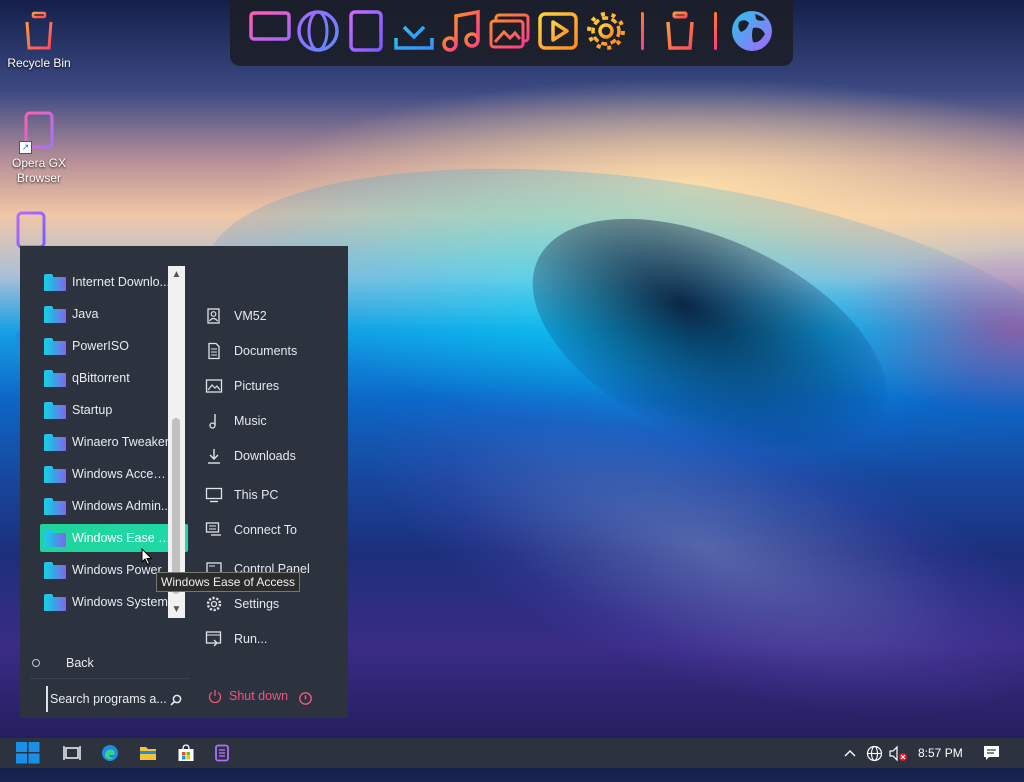 Image resolution: width=1024 pixels, height=782 pixels. What do you see at coordinates (898, 753) in the screenshot?
I see `volume-muted-icon` at bounding box center [898, 753].